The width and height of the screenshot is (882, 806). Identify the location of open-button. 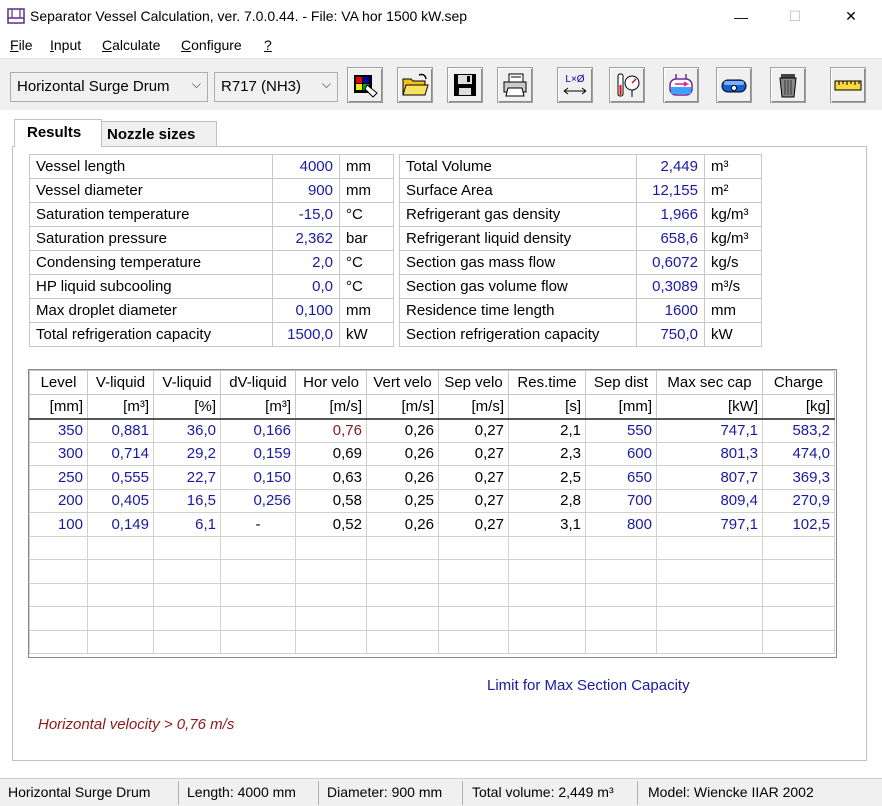
(415, 85).